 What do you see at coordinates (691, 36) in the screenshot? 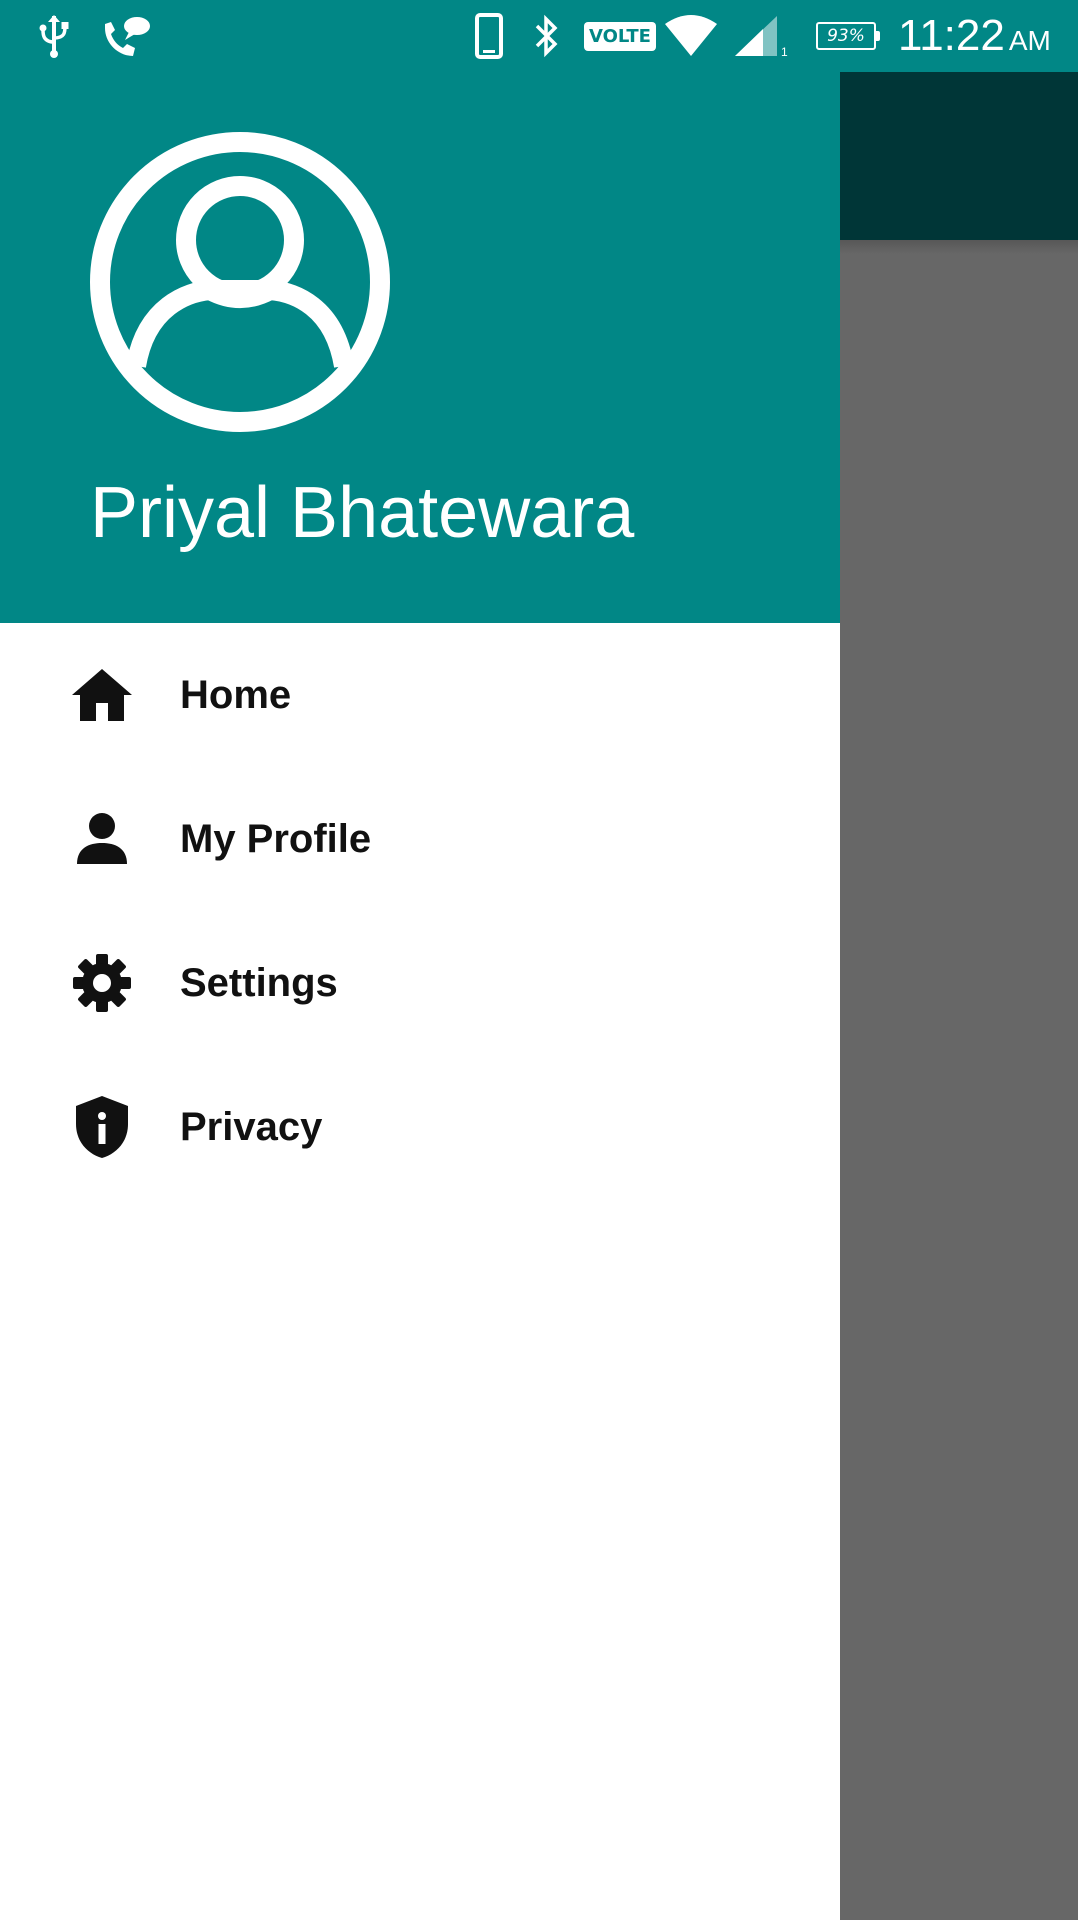
I see `wifi-icon` at bounding box center [691, 36].